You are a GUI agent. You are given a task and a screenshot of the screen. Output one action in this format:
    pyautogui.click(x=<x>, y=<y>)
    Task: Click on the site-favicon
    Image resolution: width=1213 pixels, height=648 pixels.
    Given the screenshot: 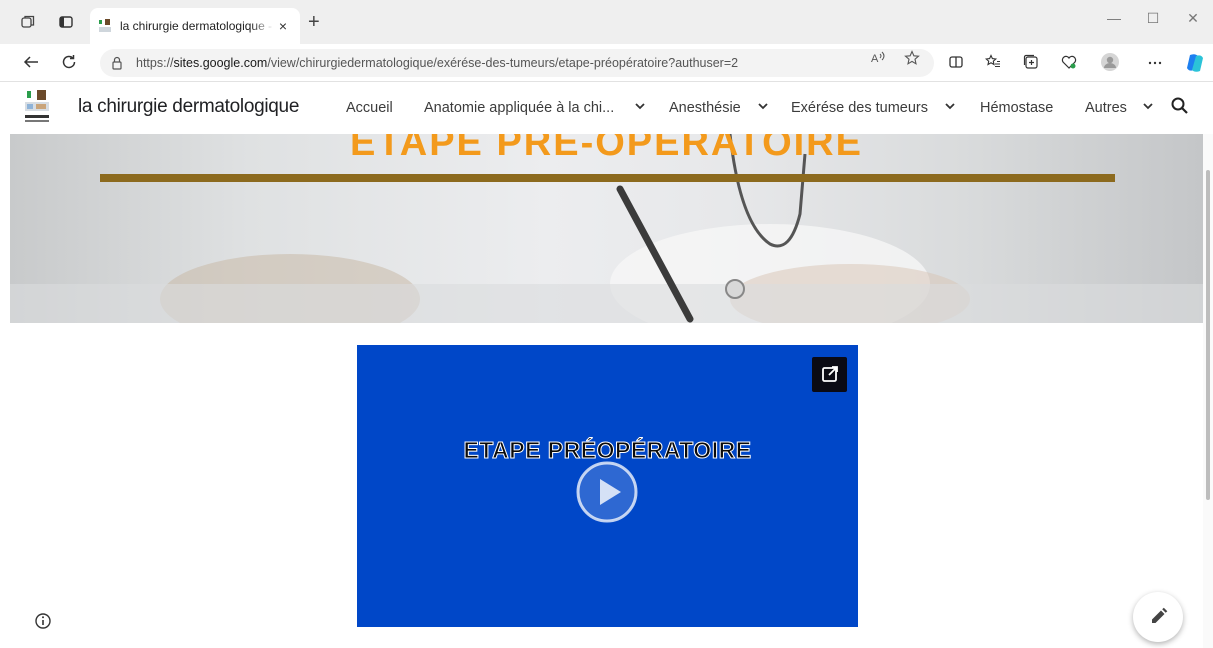 What is the action you would take?
    pyautogui.click(x=105, y=26)
    